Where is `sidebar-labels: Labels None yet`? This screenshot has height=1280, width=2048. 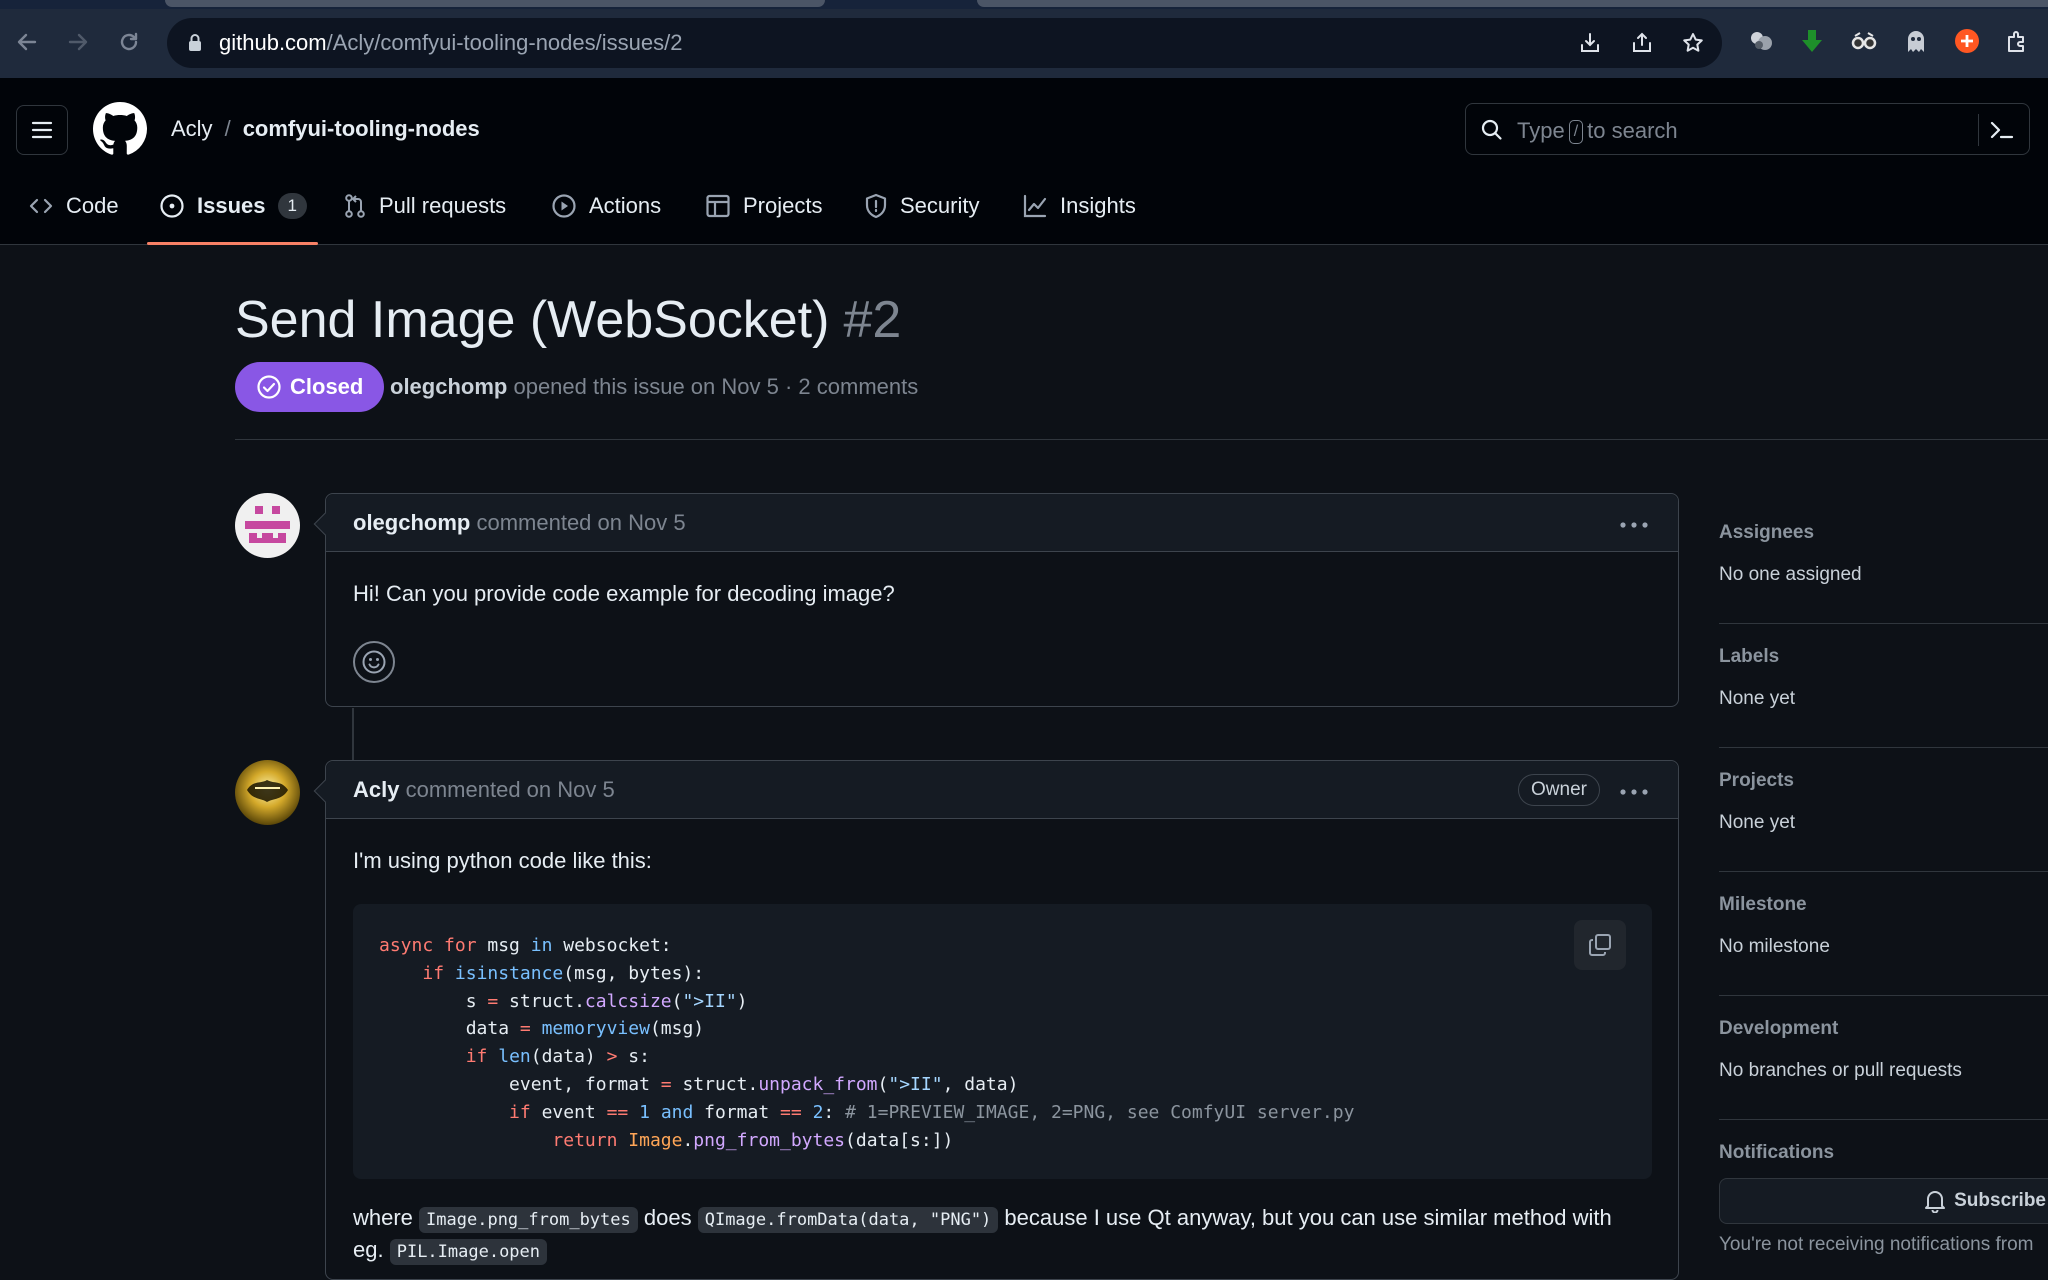 sidebar-labels: Labels None yet is located at coordinates (1883, 686).